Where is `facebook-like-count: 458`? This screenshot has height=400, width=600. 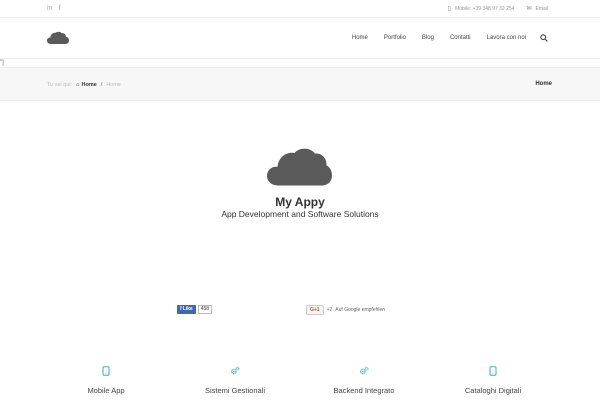
facebook-like-count: 458 is located at coordinates (205, 309).